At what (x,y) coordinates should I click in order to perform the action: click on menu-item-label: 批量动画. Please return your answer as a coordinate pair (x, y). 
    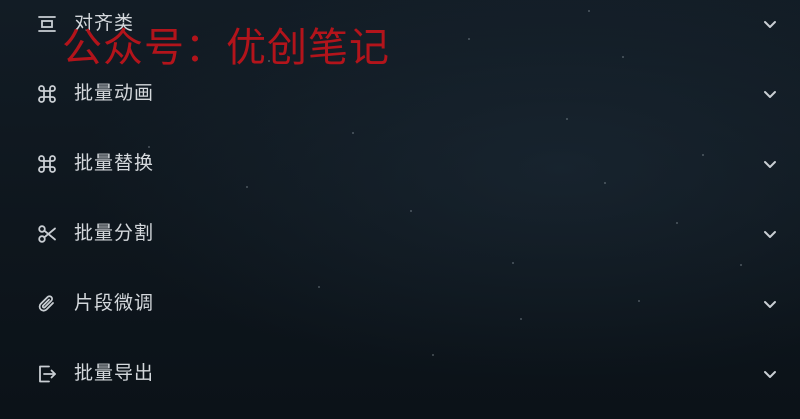
    Looking at the image, I should click on (114, 93).